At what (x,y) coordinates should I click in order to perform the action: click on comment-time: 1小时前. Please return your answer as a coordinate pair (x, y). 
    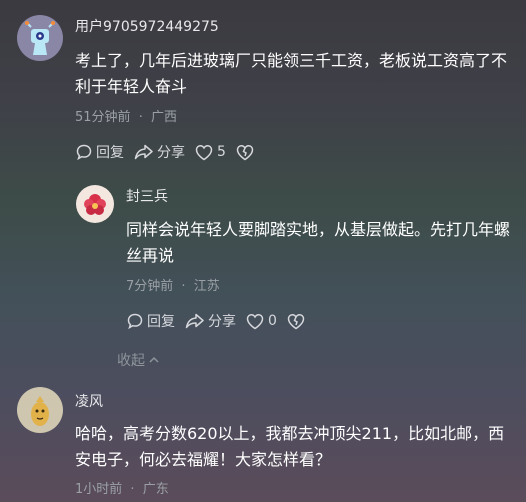
    Looking at the image, I should click on (99, 489).